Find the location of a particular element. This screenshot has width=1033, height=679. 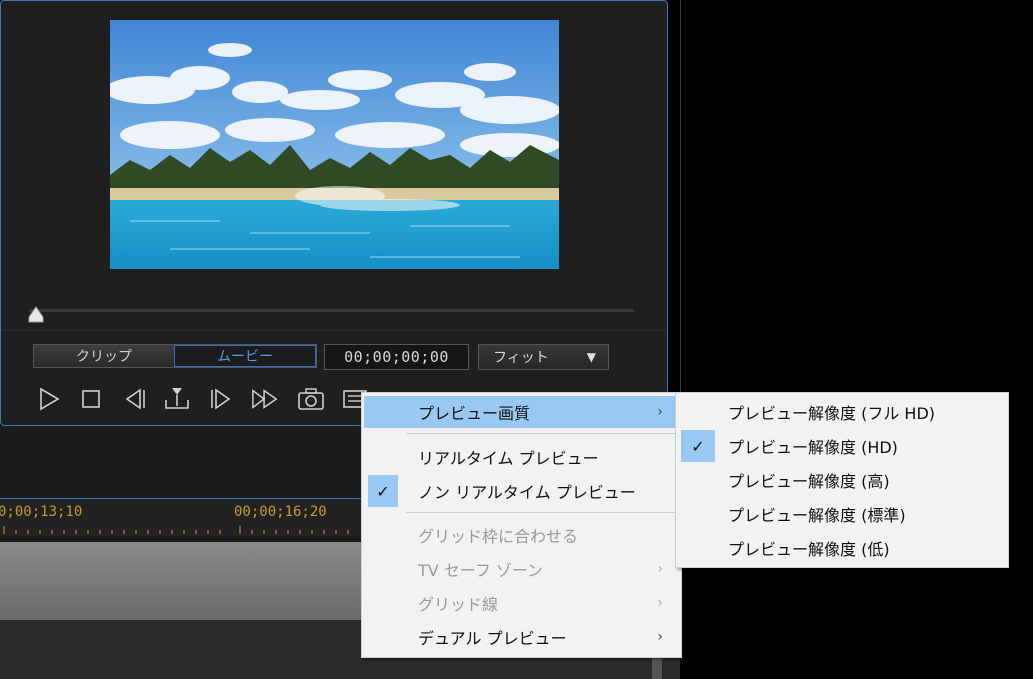

menu-item-label: グリッド枠に合わせる is located at coordinates (498, 536).